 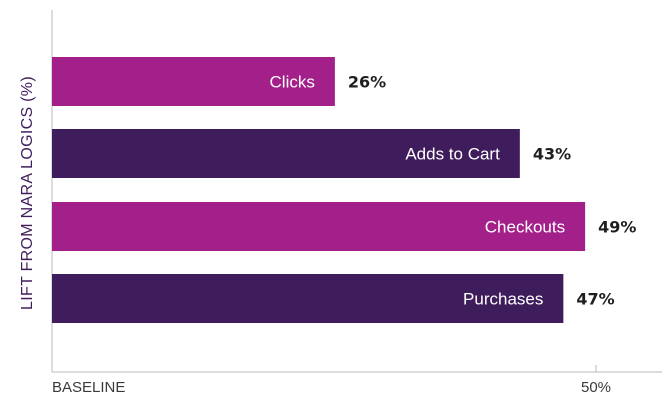 I want to click on bar-category-label: Checkouts, so click(x=525, y=227).